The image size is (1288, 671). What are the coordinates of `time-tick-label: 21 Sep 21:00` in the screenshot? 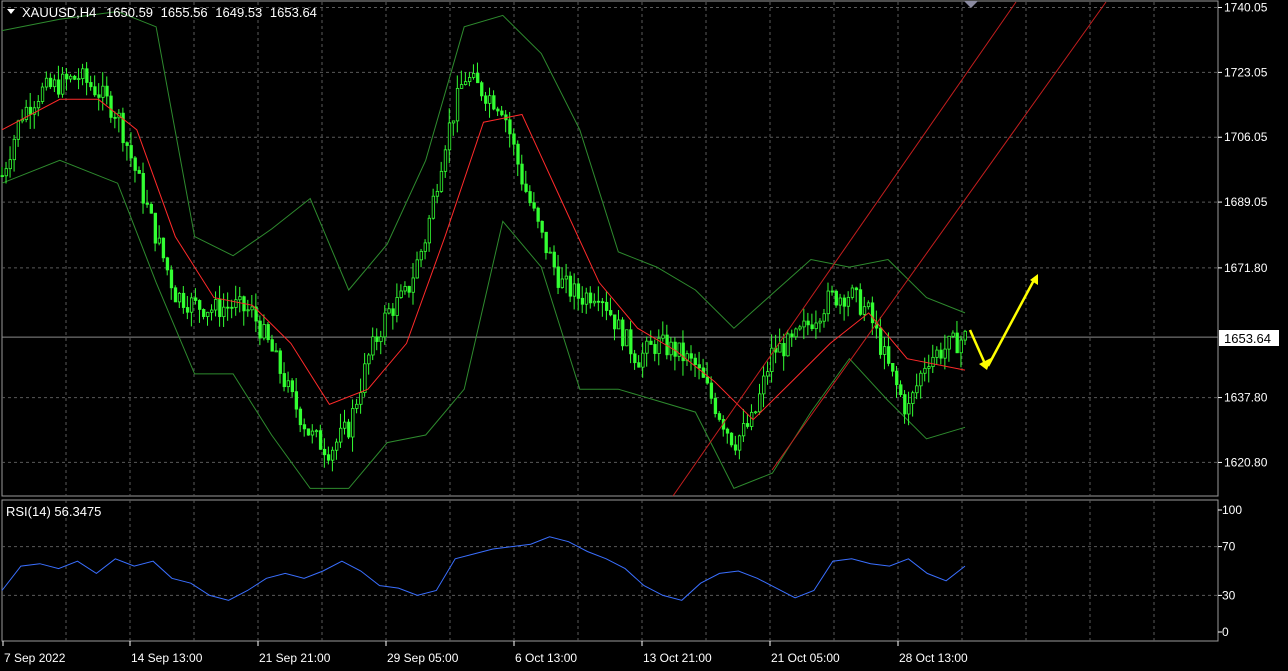 It's located at (295, 658).